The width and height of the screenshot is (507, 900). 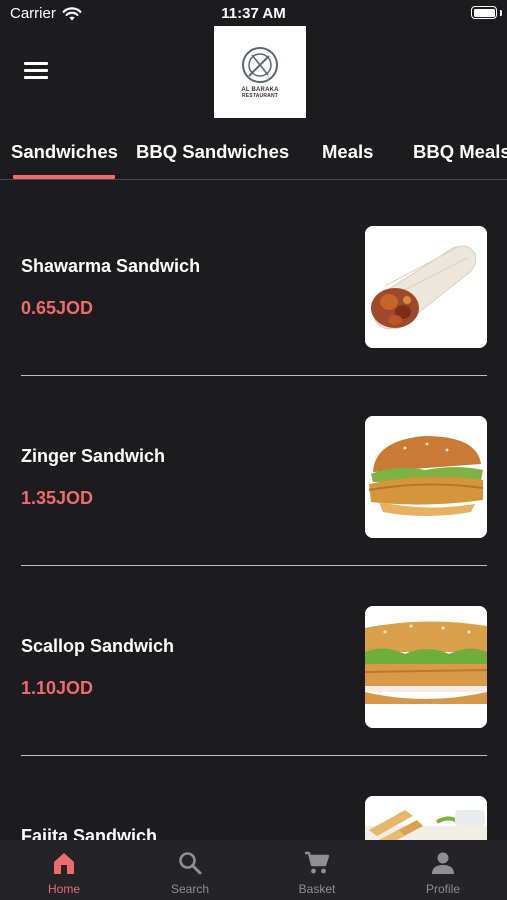 What do you see at coordinates (426, 667) in the screenshot?
I see `scallop-image` at bounding box center [426, 667].